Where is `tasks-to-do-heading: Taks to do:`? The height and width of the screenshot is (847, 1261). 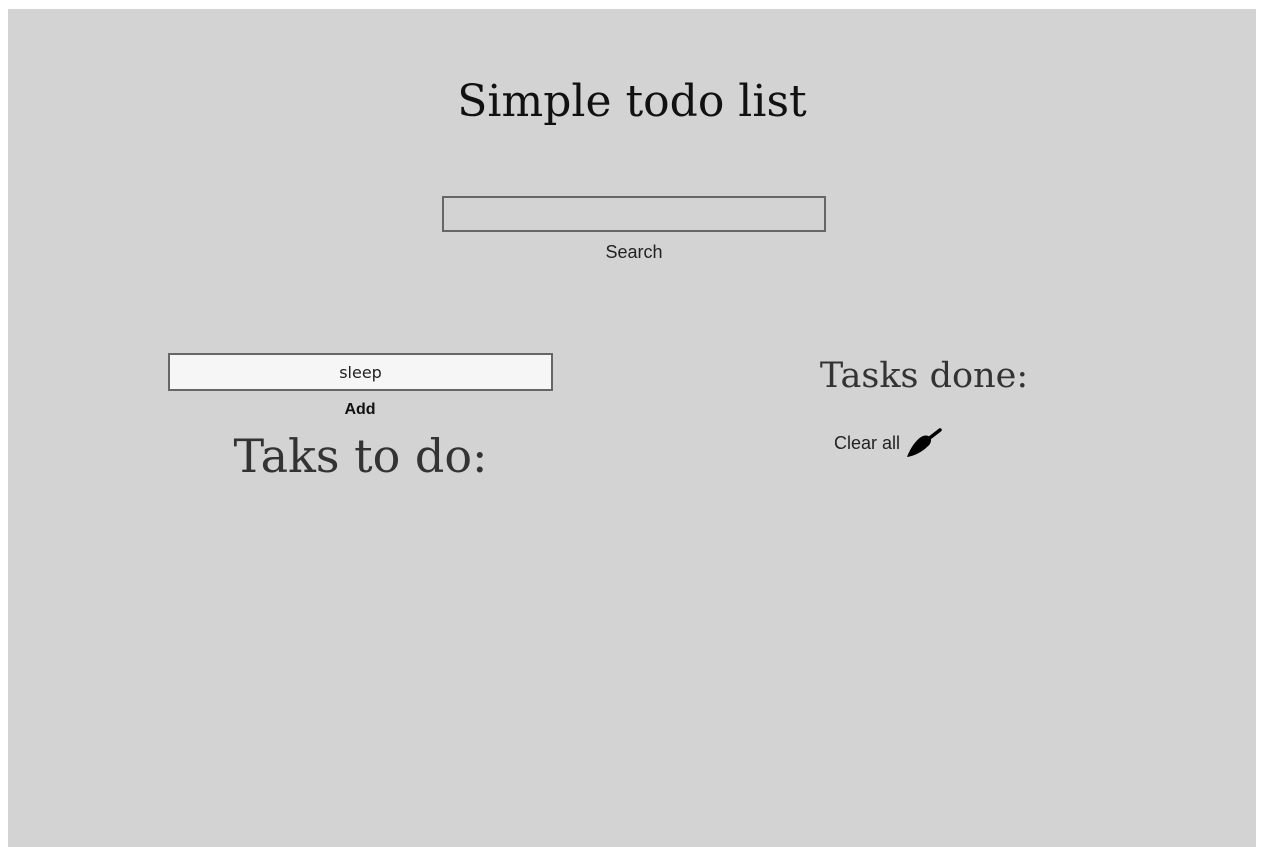
tasks-to-do-heading: Taks to do: is located at coordinates (360, 456).